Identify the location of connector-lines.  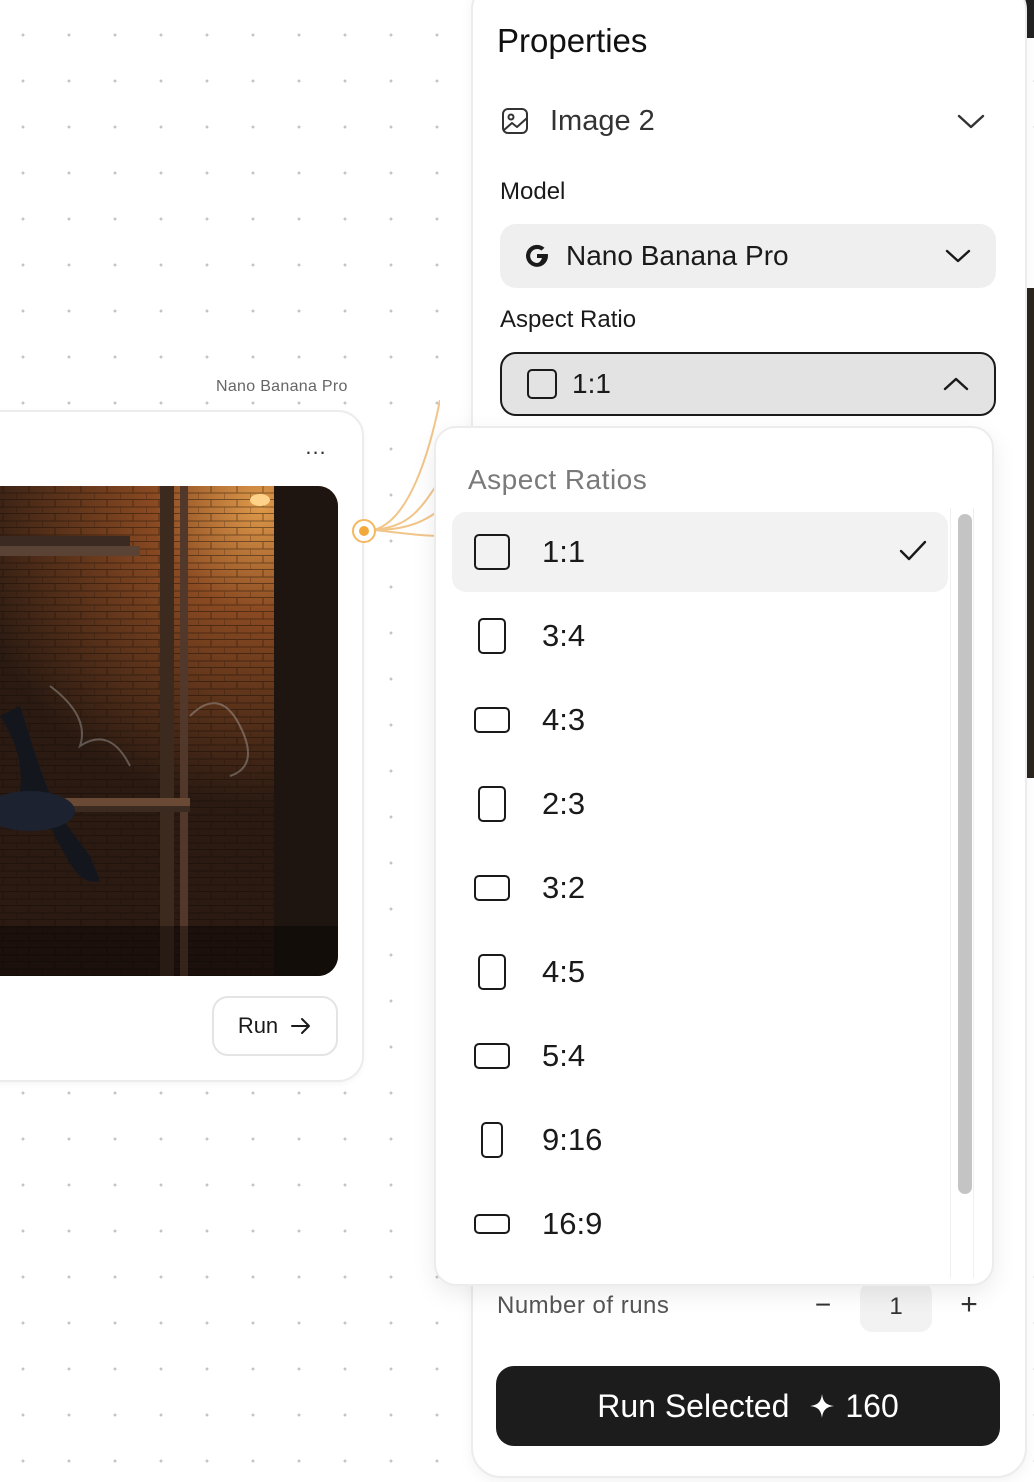
(406, 468).